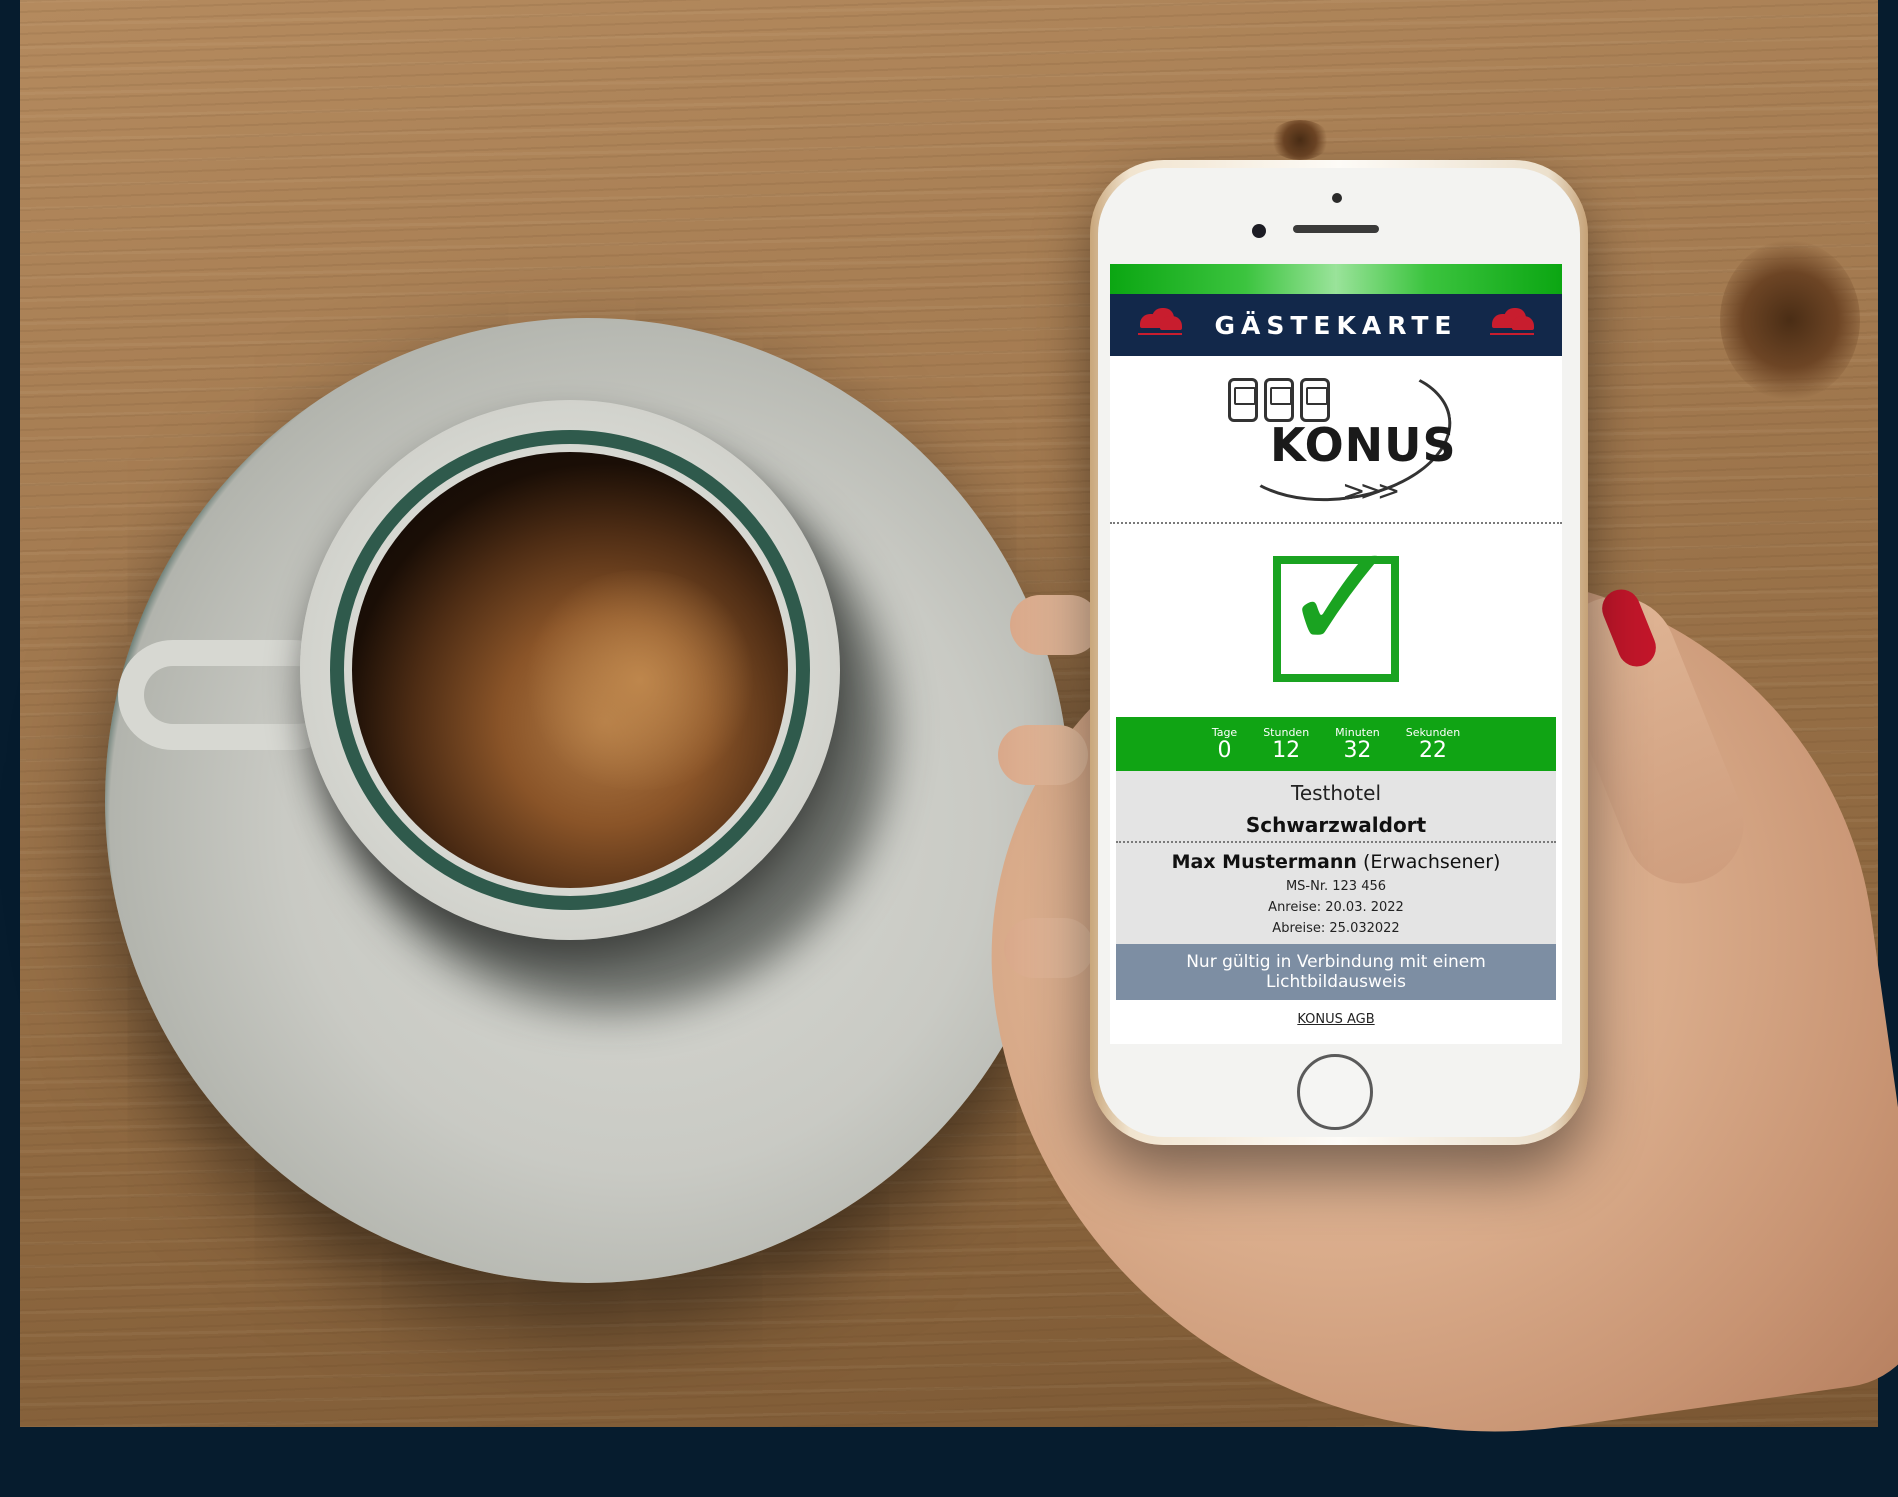  What do you see at coordinates (1336, 825) in the screenshot?
I see `hotel-location: Schwarzwaldort` at bounding box center [1336, 825].